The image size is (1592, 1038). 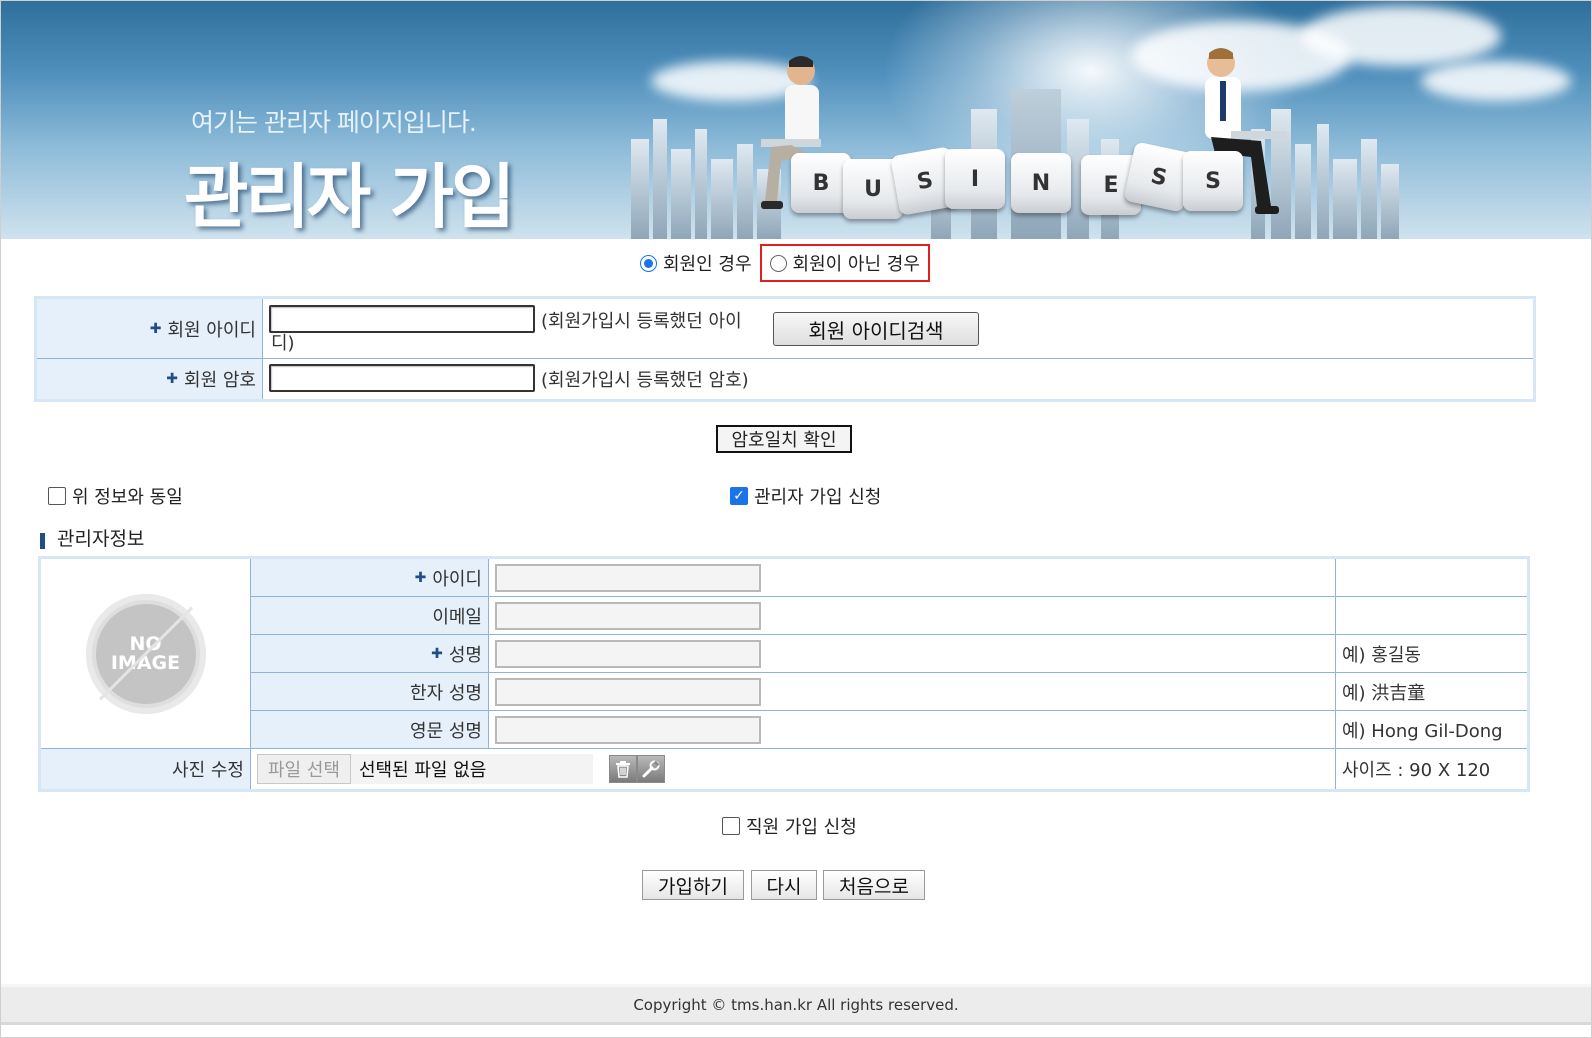 I want to click on admin-email-input, so click(x=628, y=616).